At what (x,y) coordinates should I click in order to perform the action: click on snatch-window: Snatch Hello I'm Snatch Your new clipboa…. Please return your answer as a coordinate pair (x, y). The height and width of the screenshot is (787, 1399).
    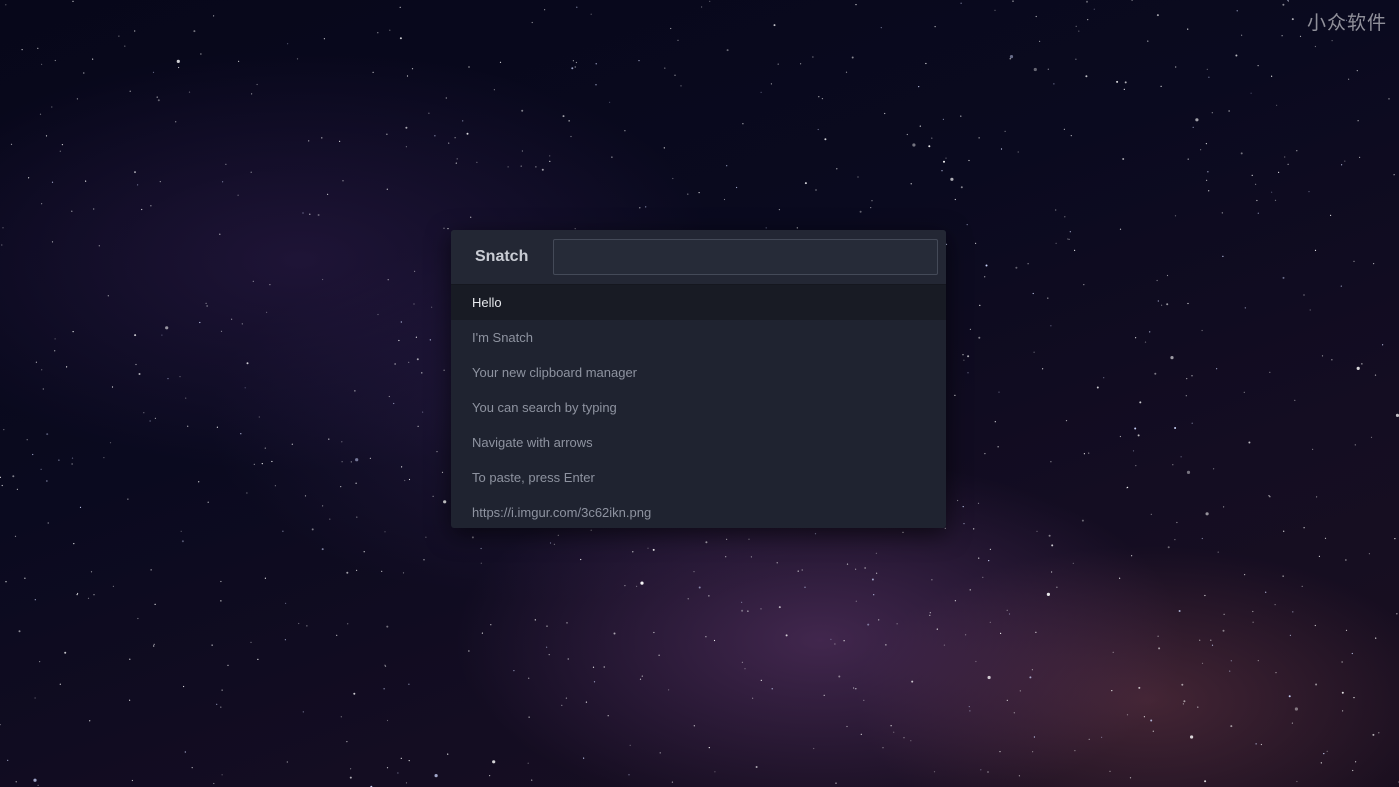
    Looking at the image, I should click on (698, 379).